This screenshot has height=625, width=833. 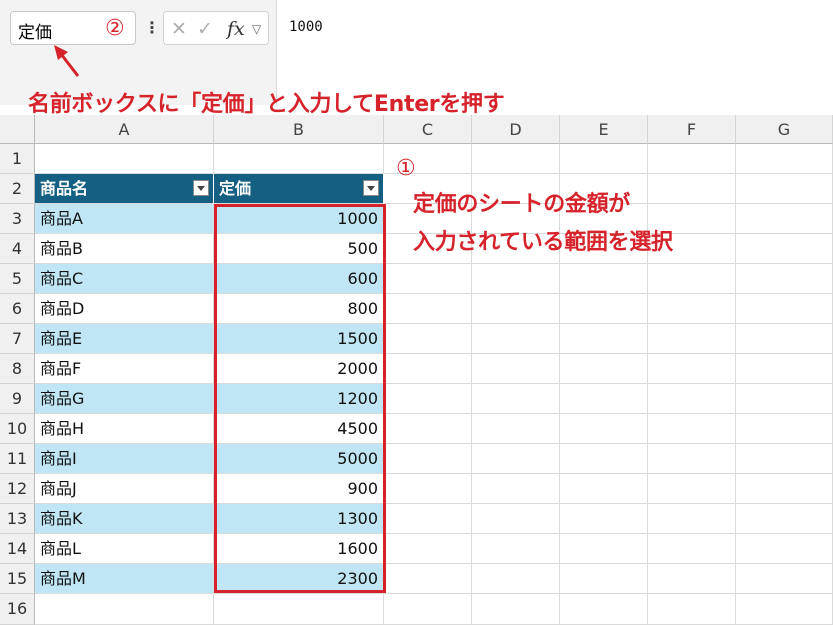 What do you see at coordinates (17, 609) in the screenshot?
I see `row-header: 16` at bounding box center [17, 609].